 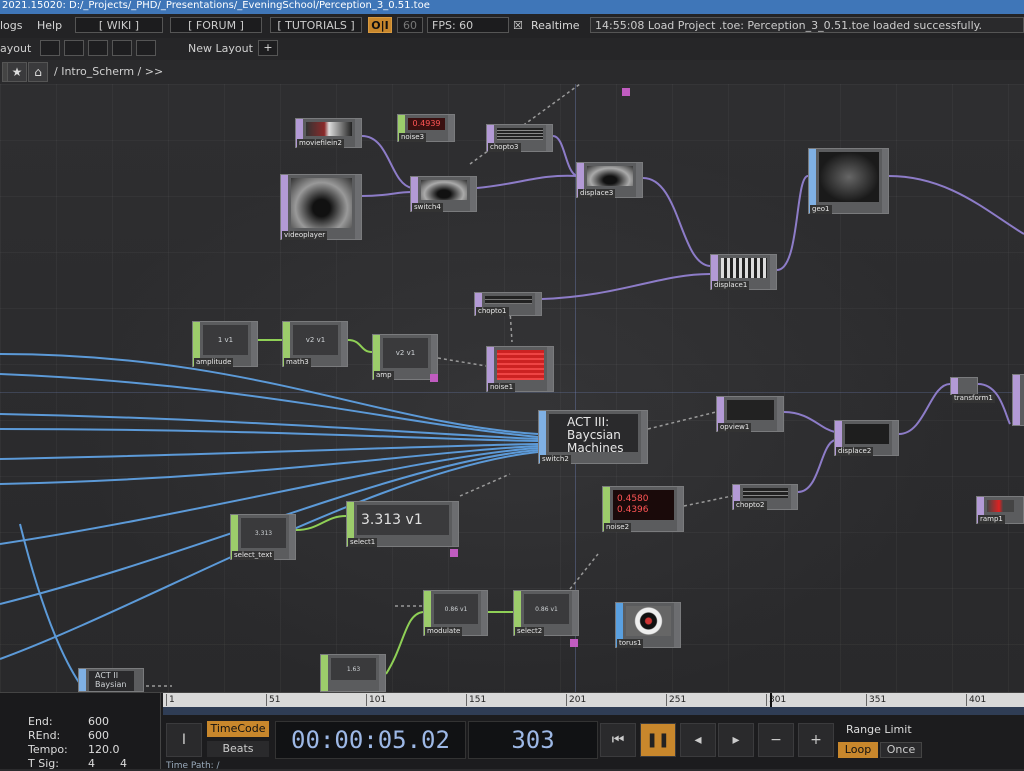 What do you see at coordinates (643, 509) in the screenshot?
I see `node-noise2: 0.4580 0.4396 noise2` at bounding box center [643, 509].